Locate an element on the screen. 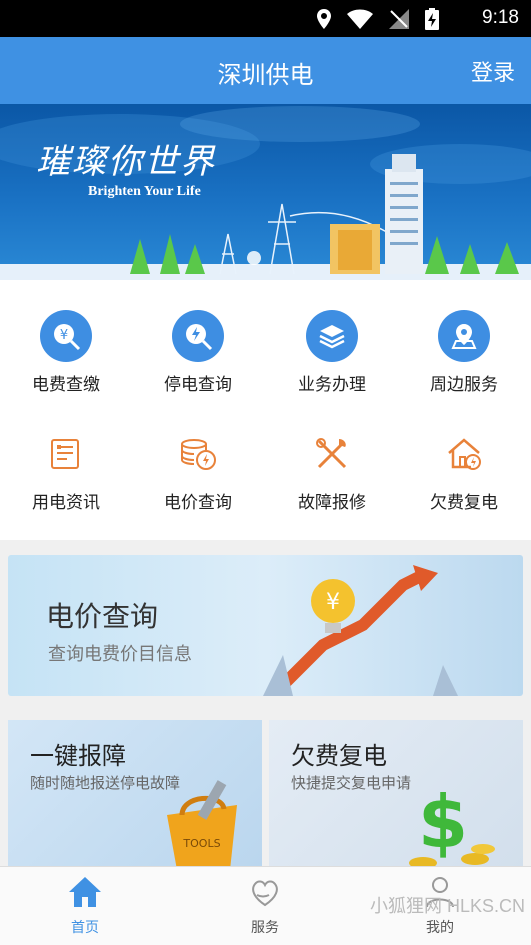 This screenshot has height=945, width=531. arrears-restore-card: $ 欠费复电 快捷提交复电申请 is located at coordinates (396, 795).